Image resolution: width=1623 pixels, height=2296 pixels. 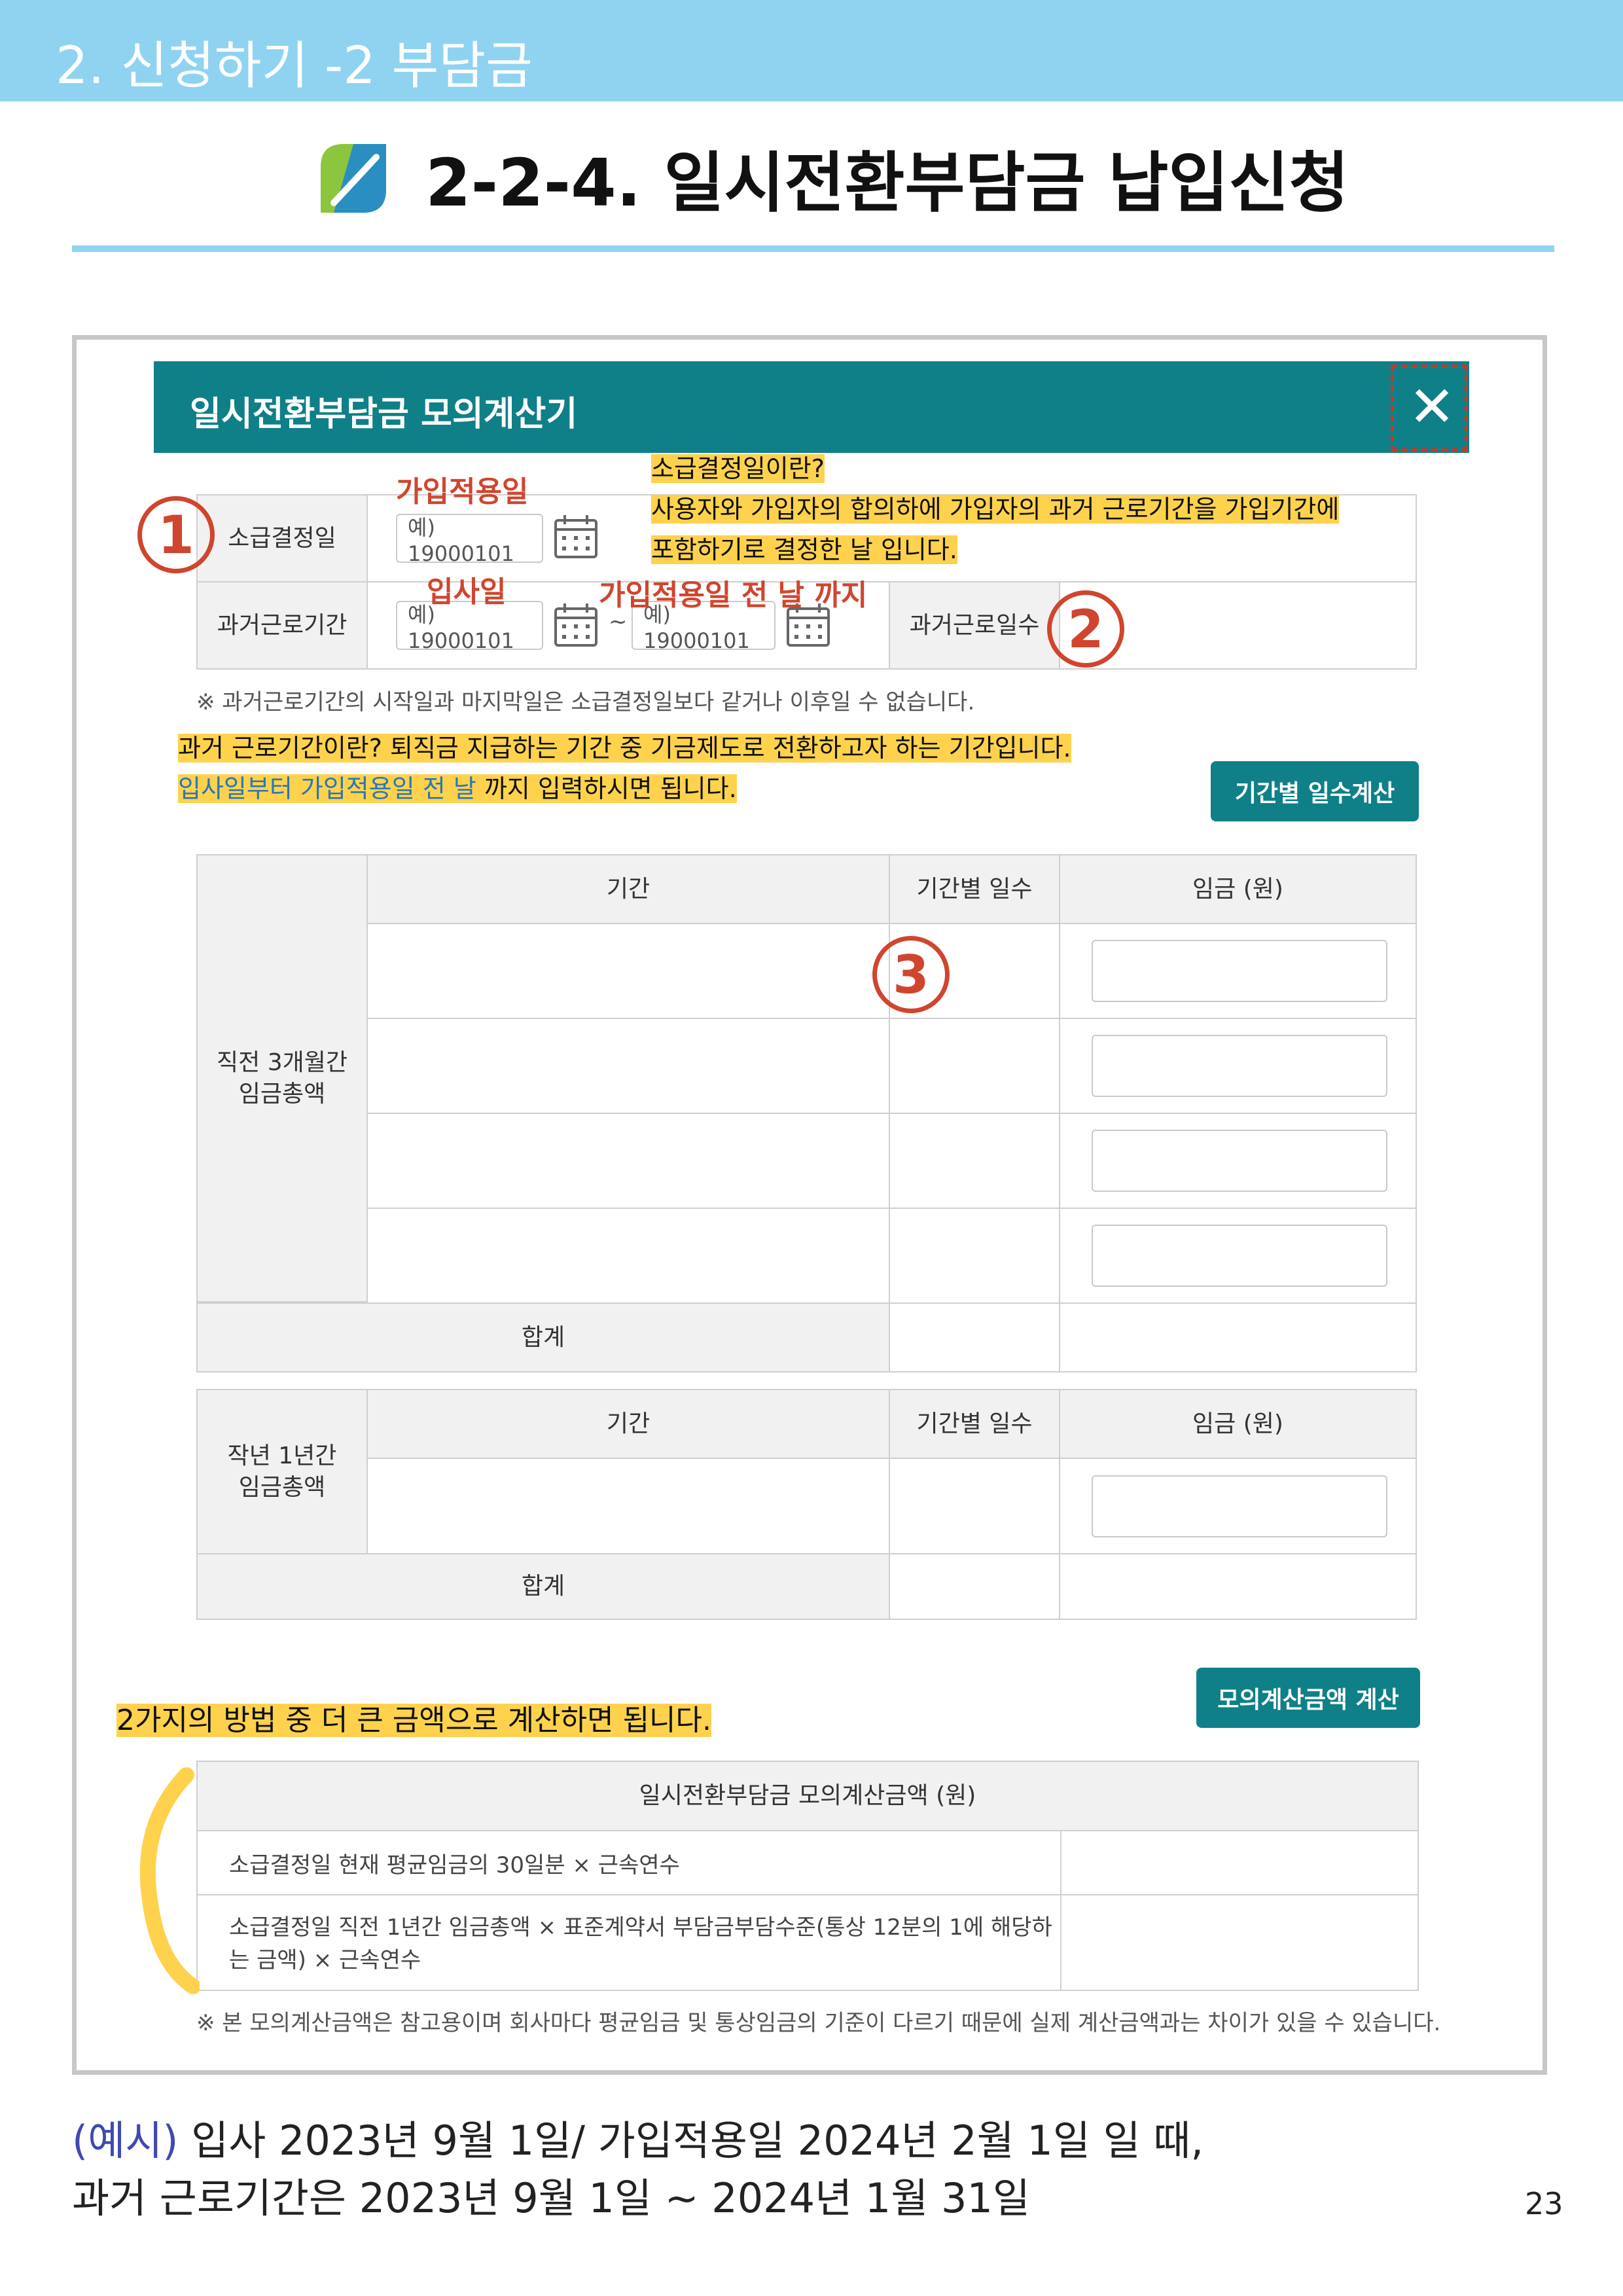 I want to click on label-past-period: 과거근로기간, so click(x=282, y=625).